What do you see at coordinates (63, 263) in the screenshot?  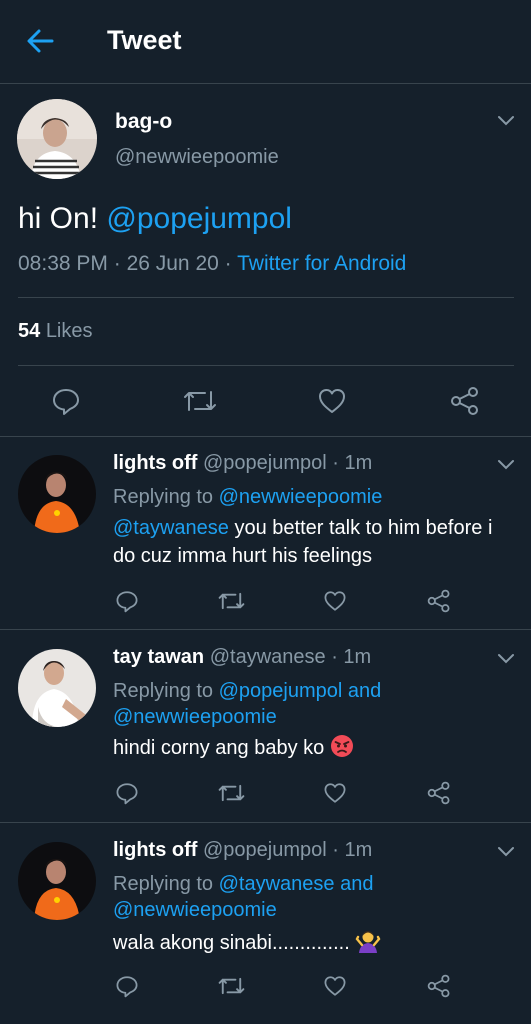 I see `tweet-time: 08:38 PM` at bounding box center [63, 263].